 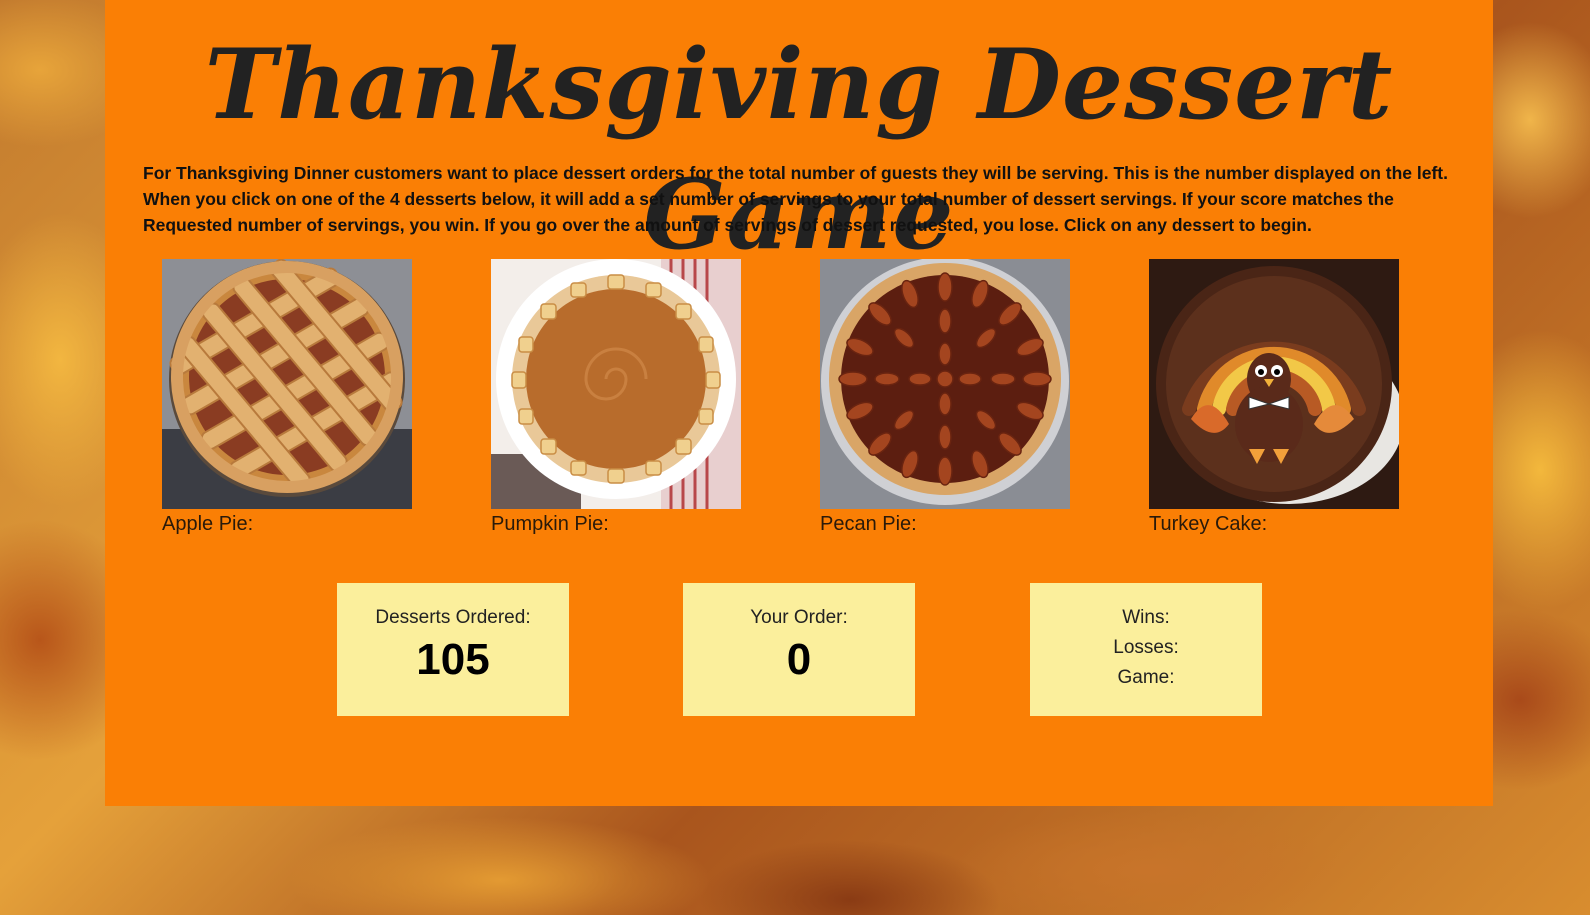 I want to click on your-order-box: Your Order: 0, so click(x=799, y=649).